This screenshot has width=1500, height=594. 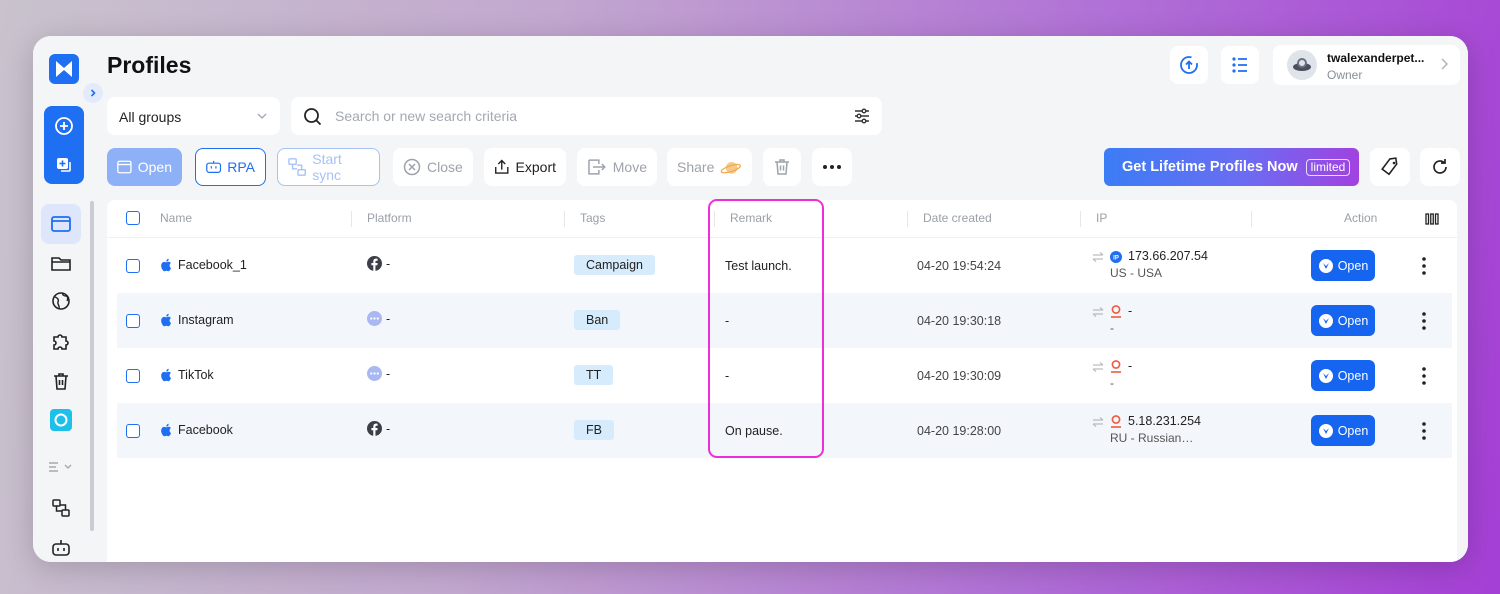 I want to click on move-button: Move, so click(x=617, y=167).